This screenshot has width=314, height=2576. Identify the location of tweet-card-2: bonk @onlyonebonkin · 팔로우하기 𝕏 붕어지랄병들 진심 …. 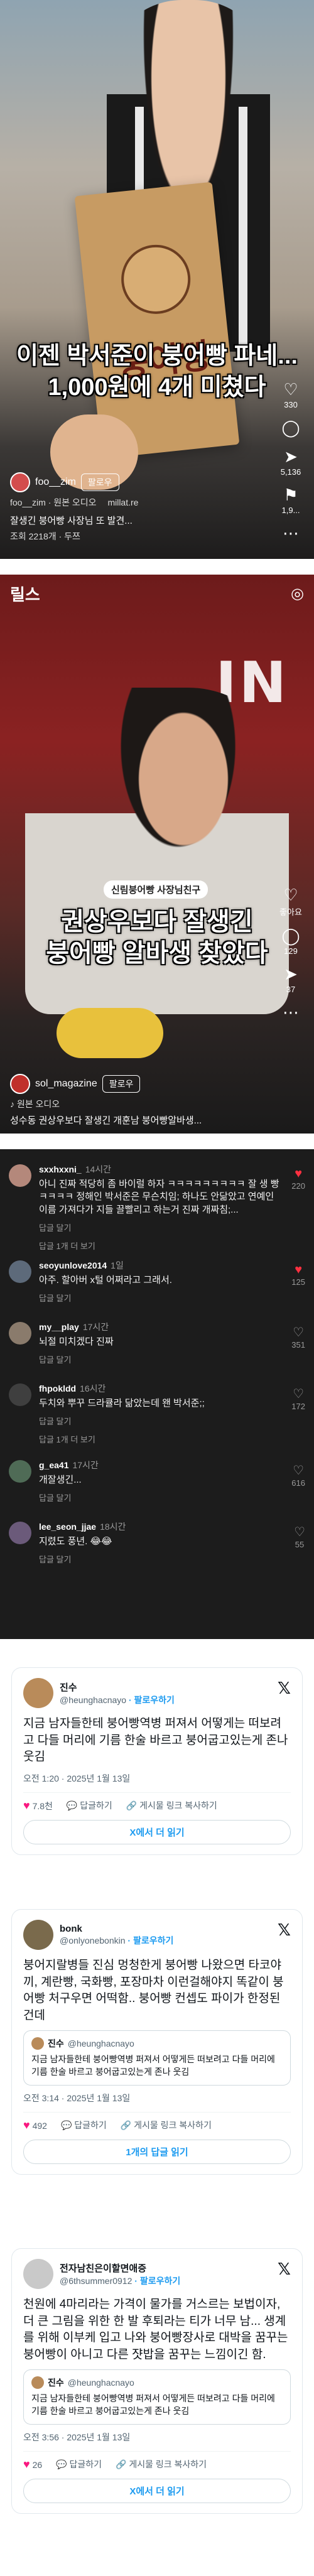
(157, 2042).